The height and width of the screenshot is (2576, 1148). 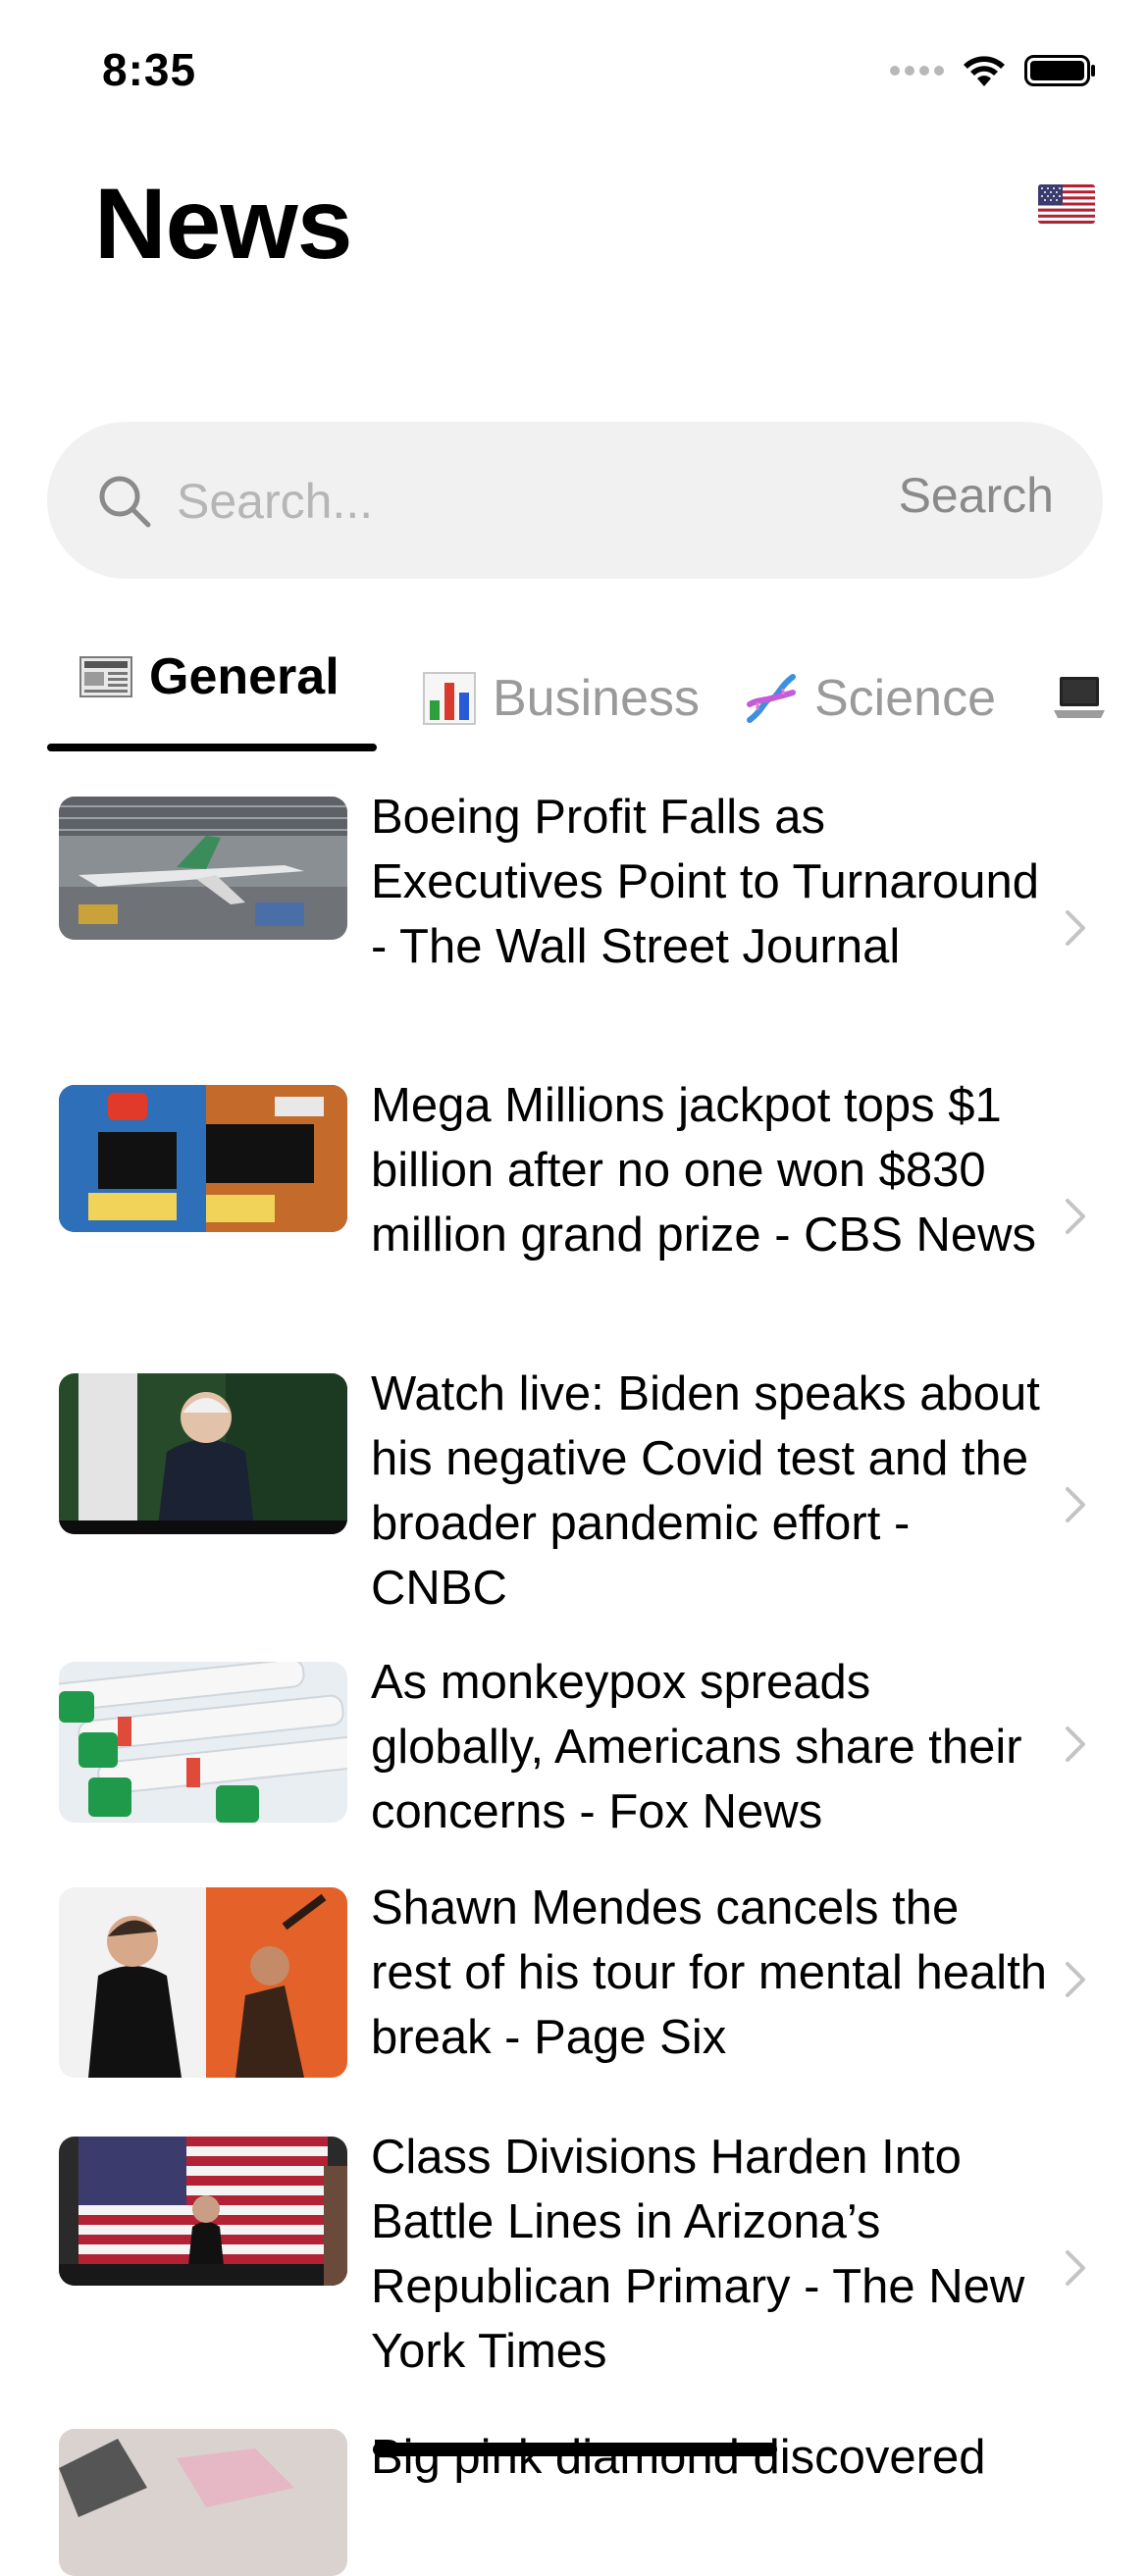 I want to click on newspaper-icon, so click(x=105, y=676).